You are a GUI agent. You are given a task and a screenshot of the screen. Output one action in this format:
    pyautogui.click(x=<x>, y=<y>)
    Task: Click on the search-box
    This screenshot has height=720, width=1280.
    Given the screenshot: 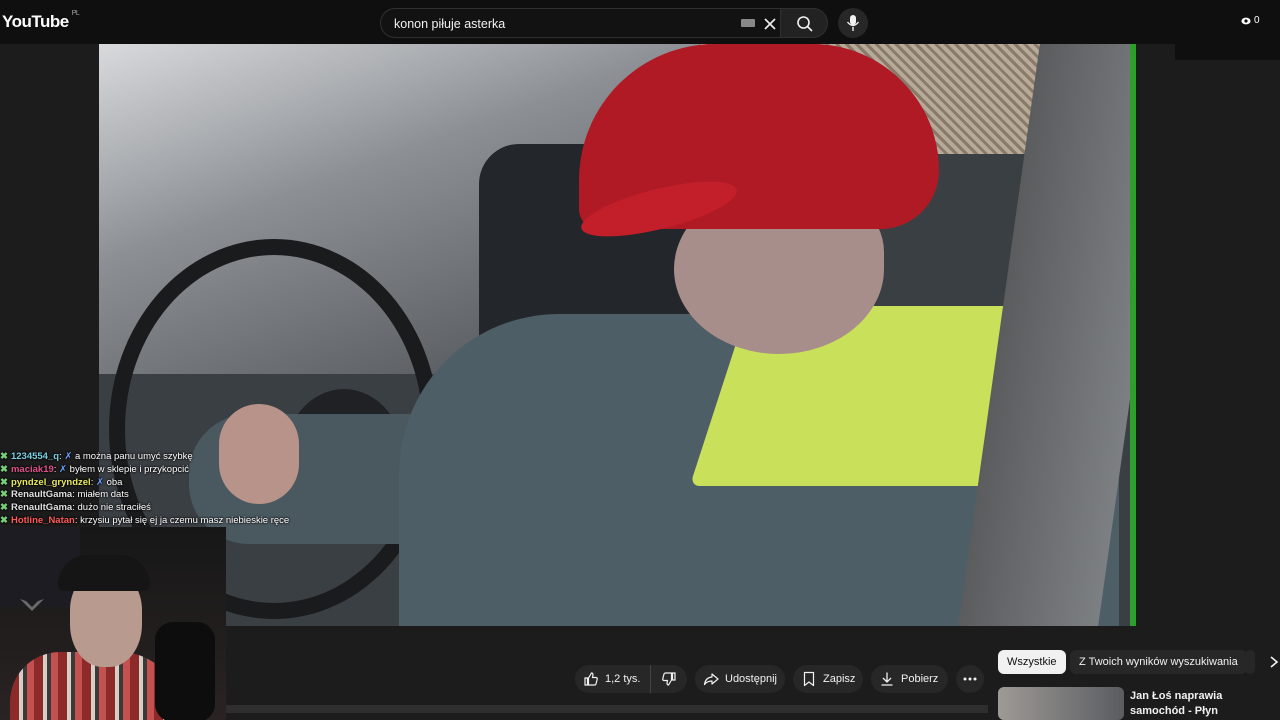 What is the action you would take?
    pyautogui.click(x=584, y=23)
    